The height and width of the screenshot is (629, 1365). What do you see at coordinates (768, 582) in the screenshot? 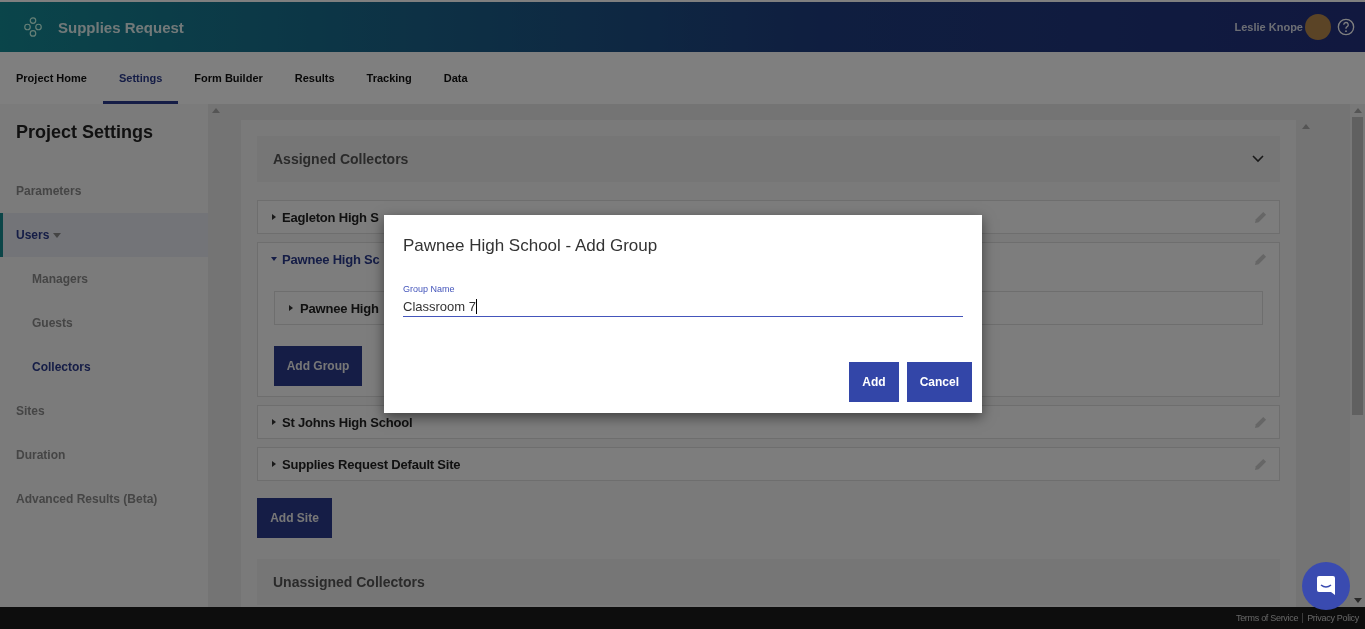
I see `section-header: Unassigned Collectors` at bounding box center [768, 582].